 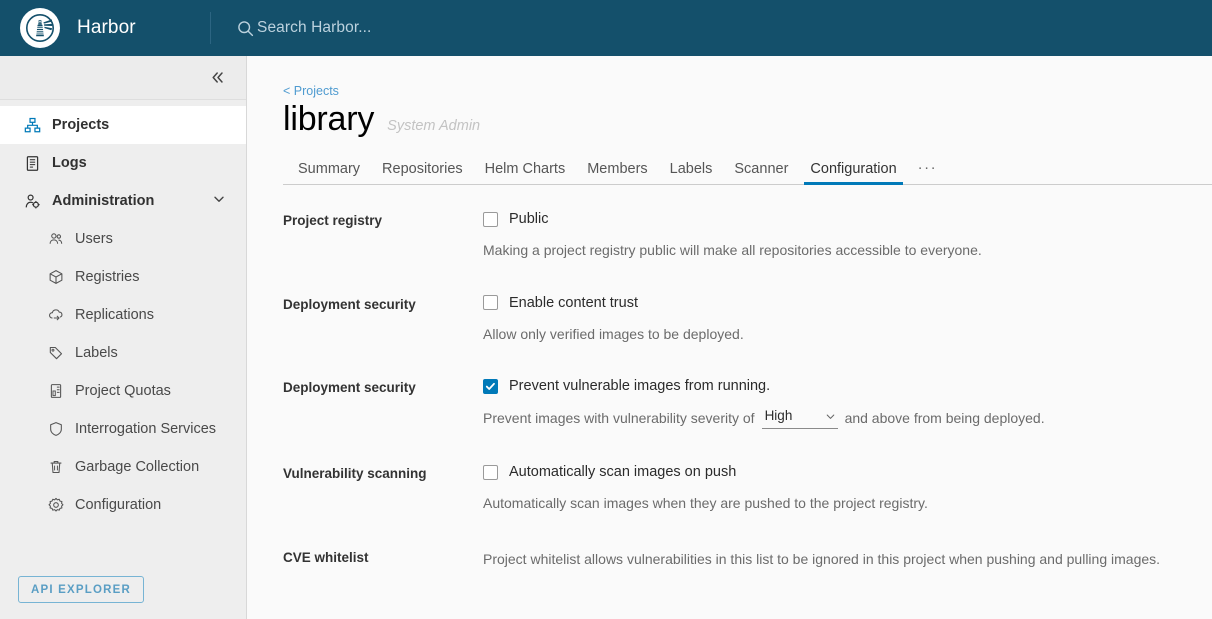 What do you see at coordinates (146, 429) in the screenshot?
I see `sidebar-item-label: Interrogation Services` at bounding box center [146, 429].